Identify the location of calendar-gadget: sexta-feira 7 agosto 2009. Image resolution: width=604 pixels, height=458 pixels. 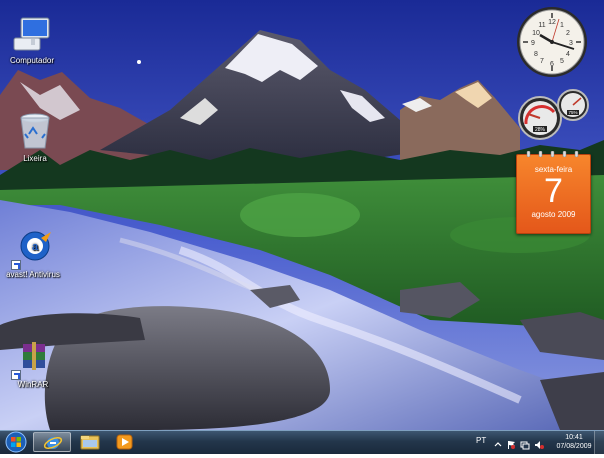
(553, 192).